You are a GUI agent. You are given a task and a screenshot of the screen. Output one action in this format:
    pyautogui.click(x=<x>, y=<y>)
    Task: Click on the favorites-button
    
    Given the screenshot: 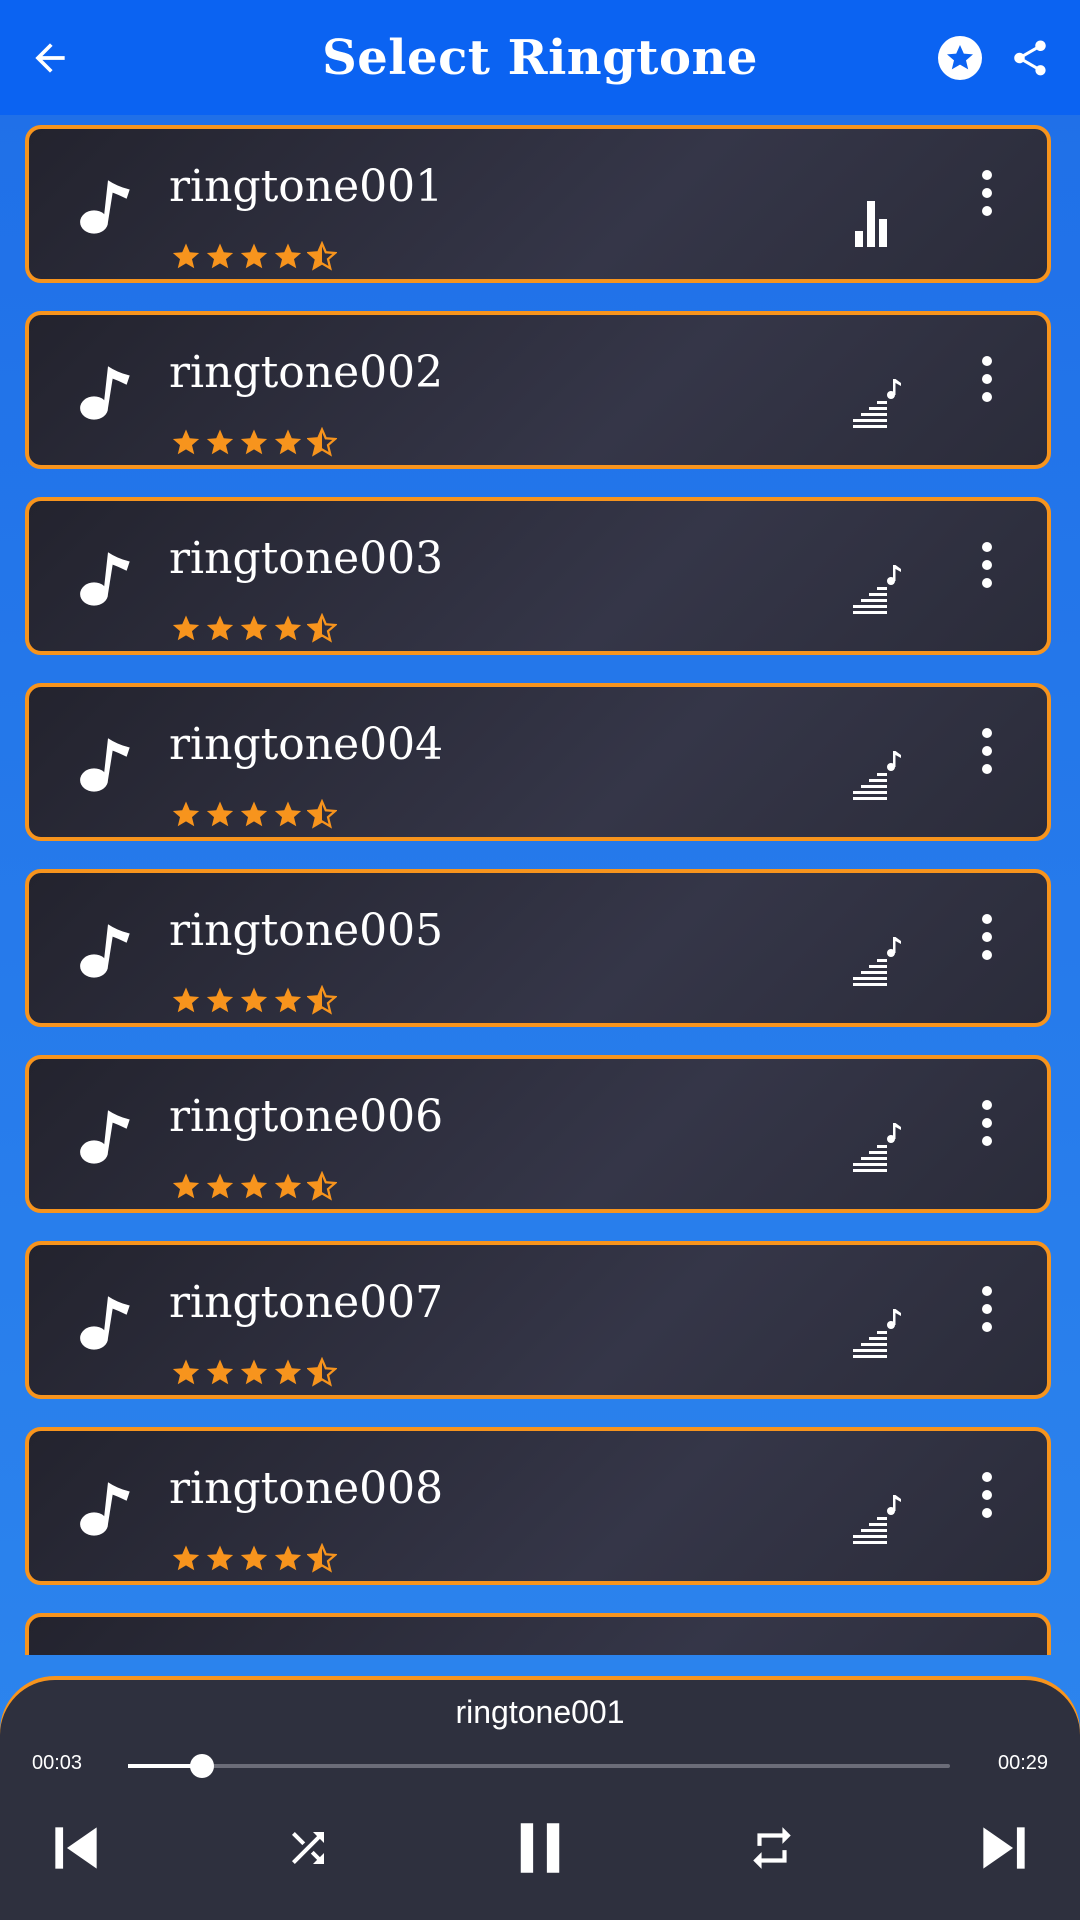 What is the action you would take?
    pyautogui.click(x=960, y=58)
    